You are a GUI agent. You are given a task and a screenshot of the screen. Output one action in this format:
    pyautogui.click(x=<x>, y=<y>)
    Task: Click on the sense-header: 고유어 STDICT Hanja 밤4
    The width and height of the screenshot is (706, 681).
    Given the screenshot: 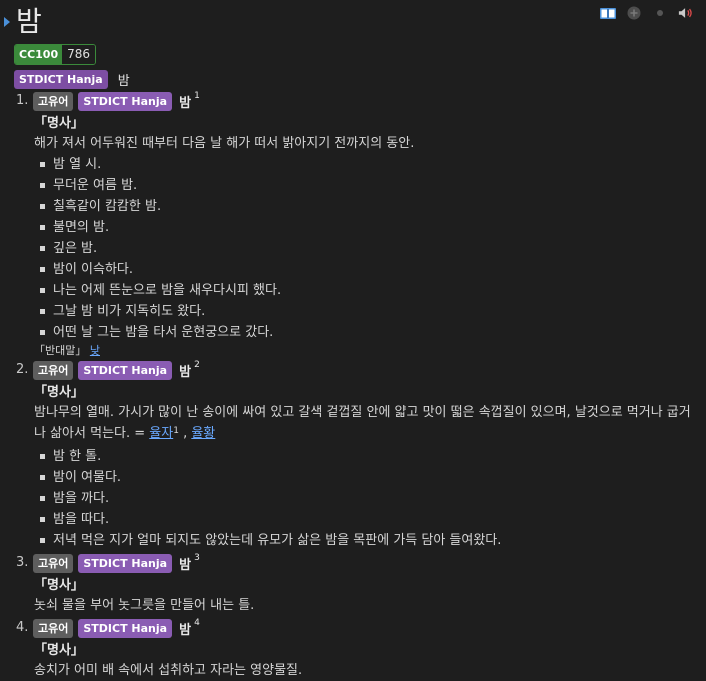 What is the action you would take?
    pyautogui.click(x=365, y=627)
    